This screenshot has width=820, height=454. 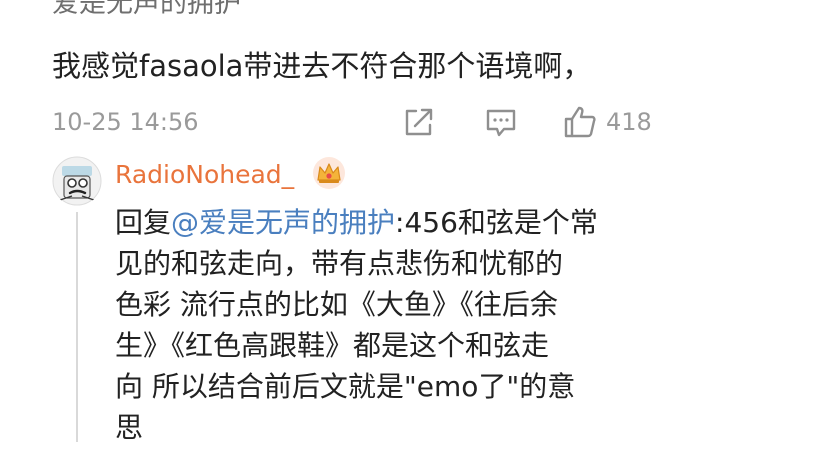 I want to click on reply-line-1: 回复@爱是无声的拥护:456和弦是个常, so click(x=395, y=222).